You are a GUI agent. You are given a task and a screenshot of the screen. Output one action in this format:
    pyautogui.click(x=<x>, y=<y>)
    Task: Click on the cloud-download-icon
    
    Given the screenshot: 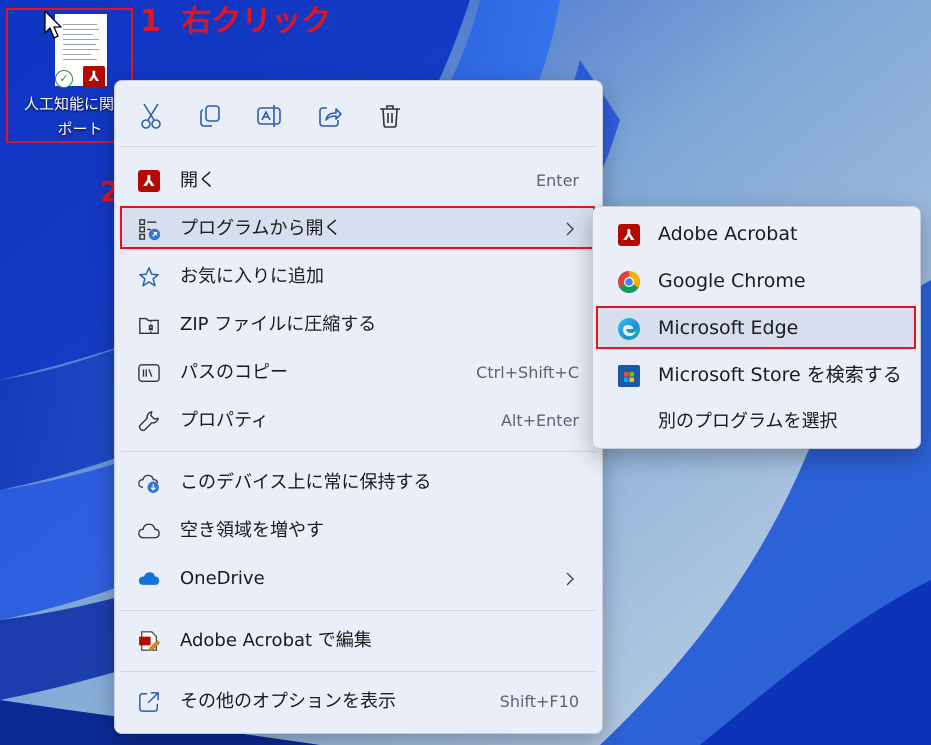 What is the action you would take?
    pyautogui.click(x=148, y=483)
    